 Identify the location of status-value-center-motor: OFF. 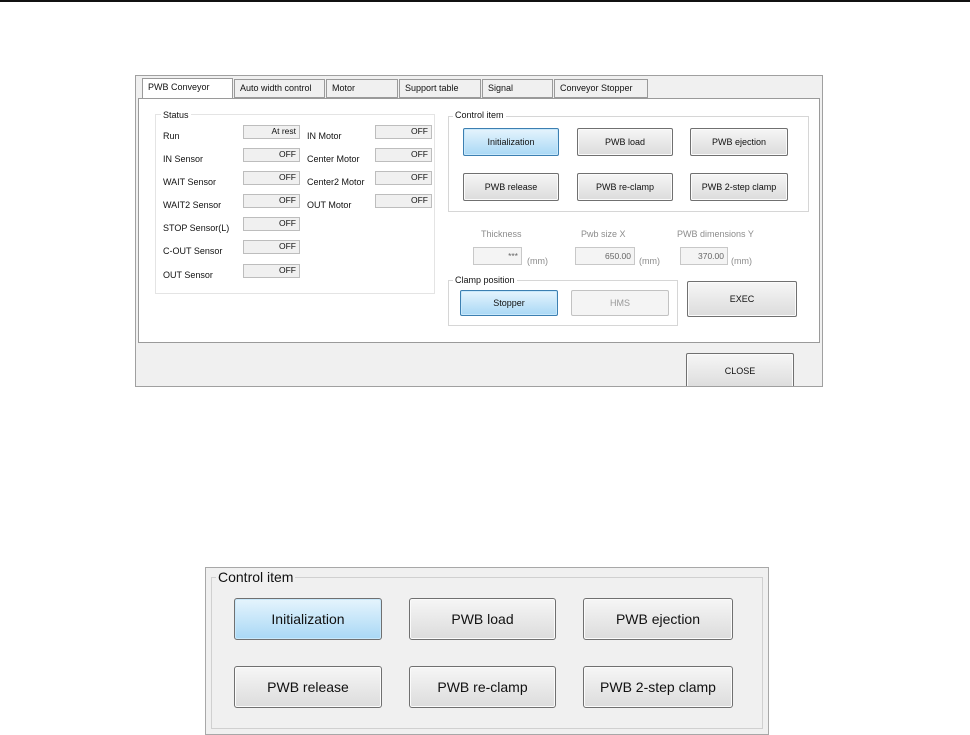
(403, 155).